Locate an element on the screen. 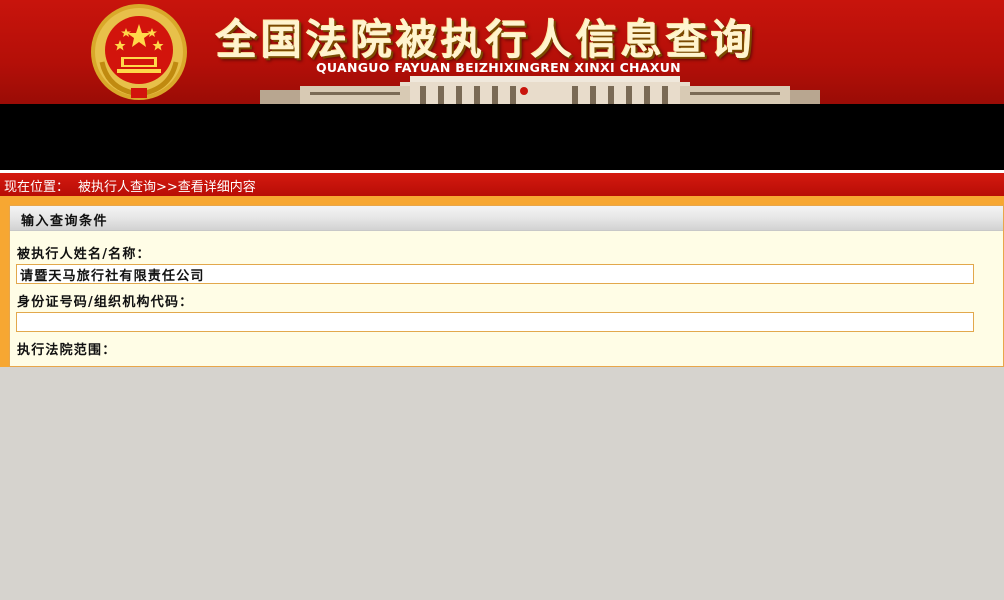 Image resolution: width=1004 pixels, height=600 pixels. name-input is located at coordinates (495, 274).